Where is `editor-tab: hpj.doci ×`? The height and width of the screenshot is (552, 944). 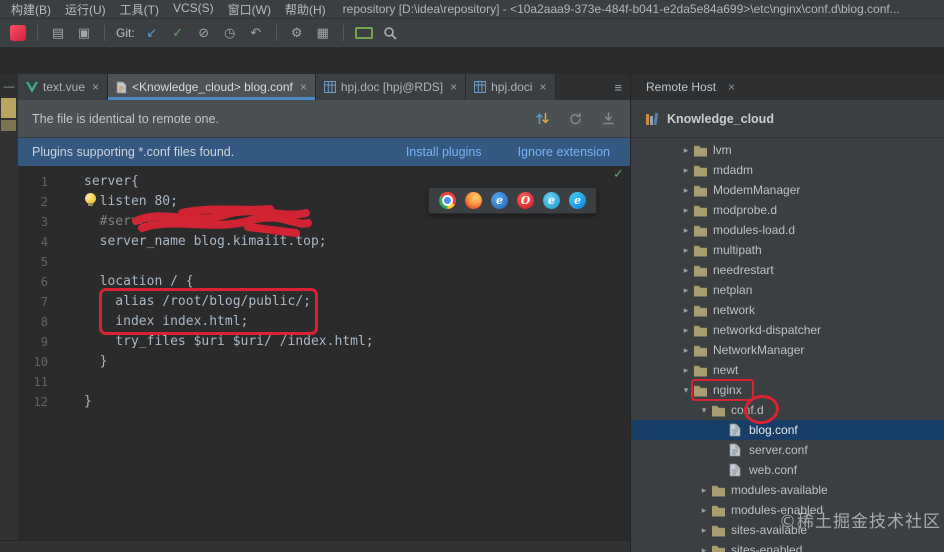
editor-tab: hpj.doci × is located at coordinates (511, 87).